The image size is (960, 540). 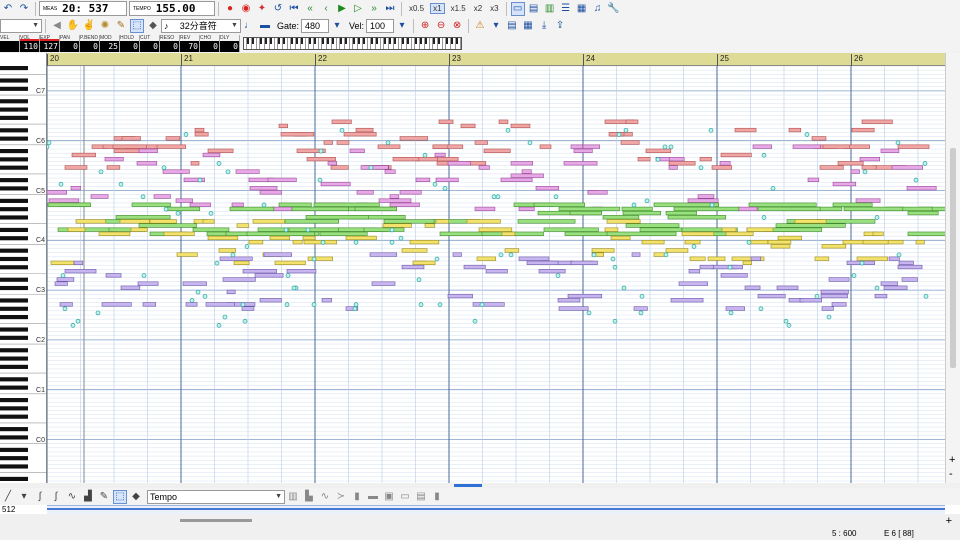 I want to click on hammer-tool-icon: ▬, so click(x=373, y=497).